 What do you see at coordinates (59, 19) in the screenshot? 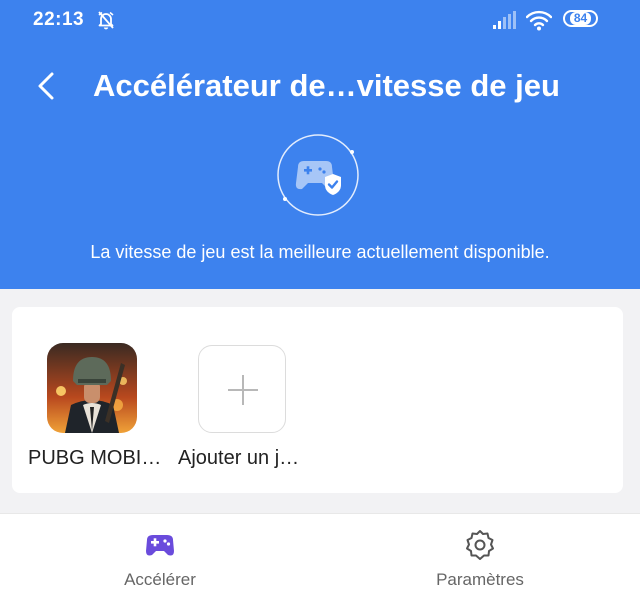
I see `status-time: 22:13` at bounding box center [59, 19].